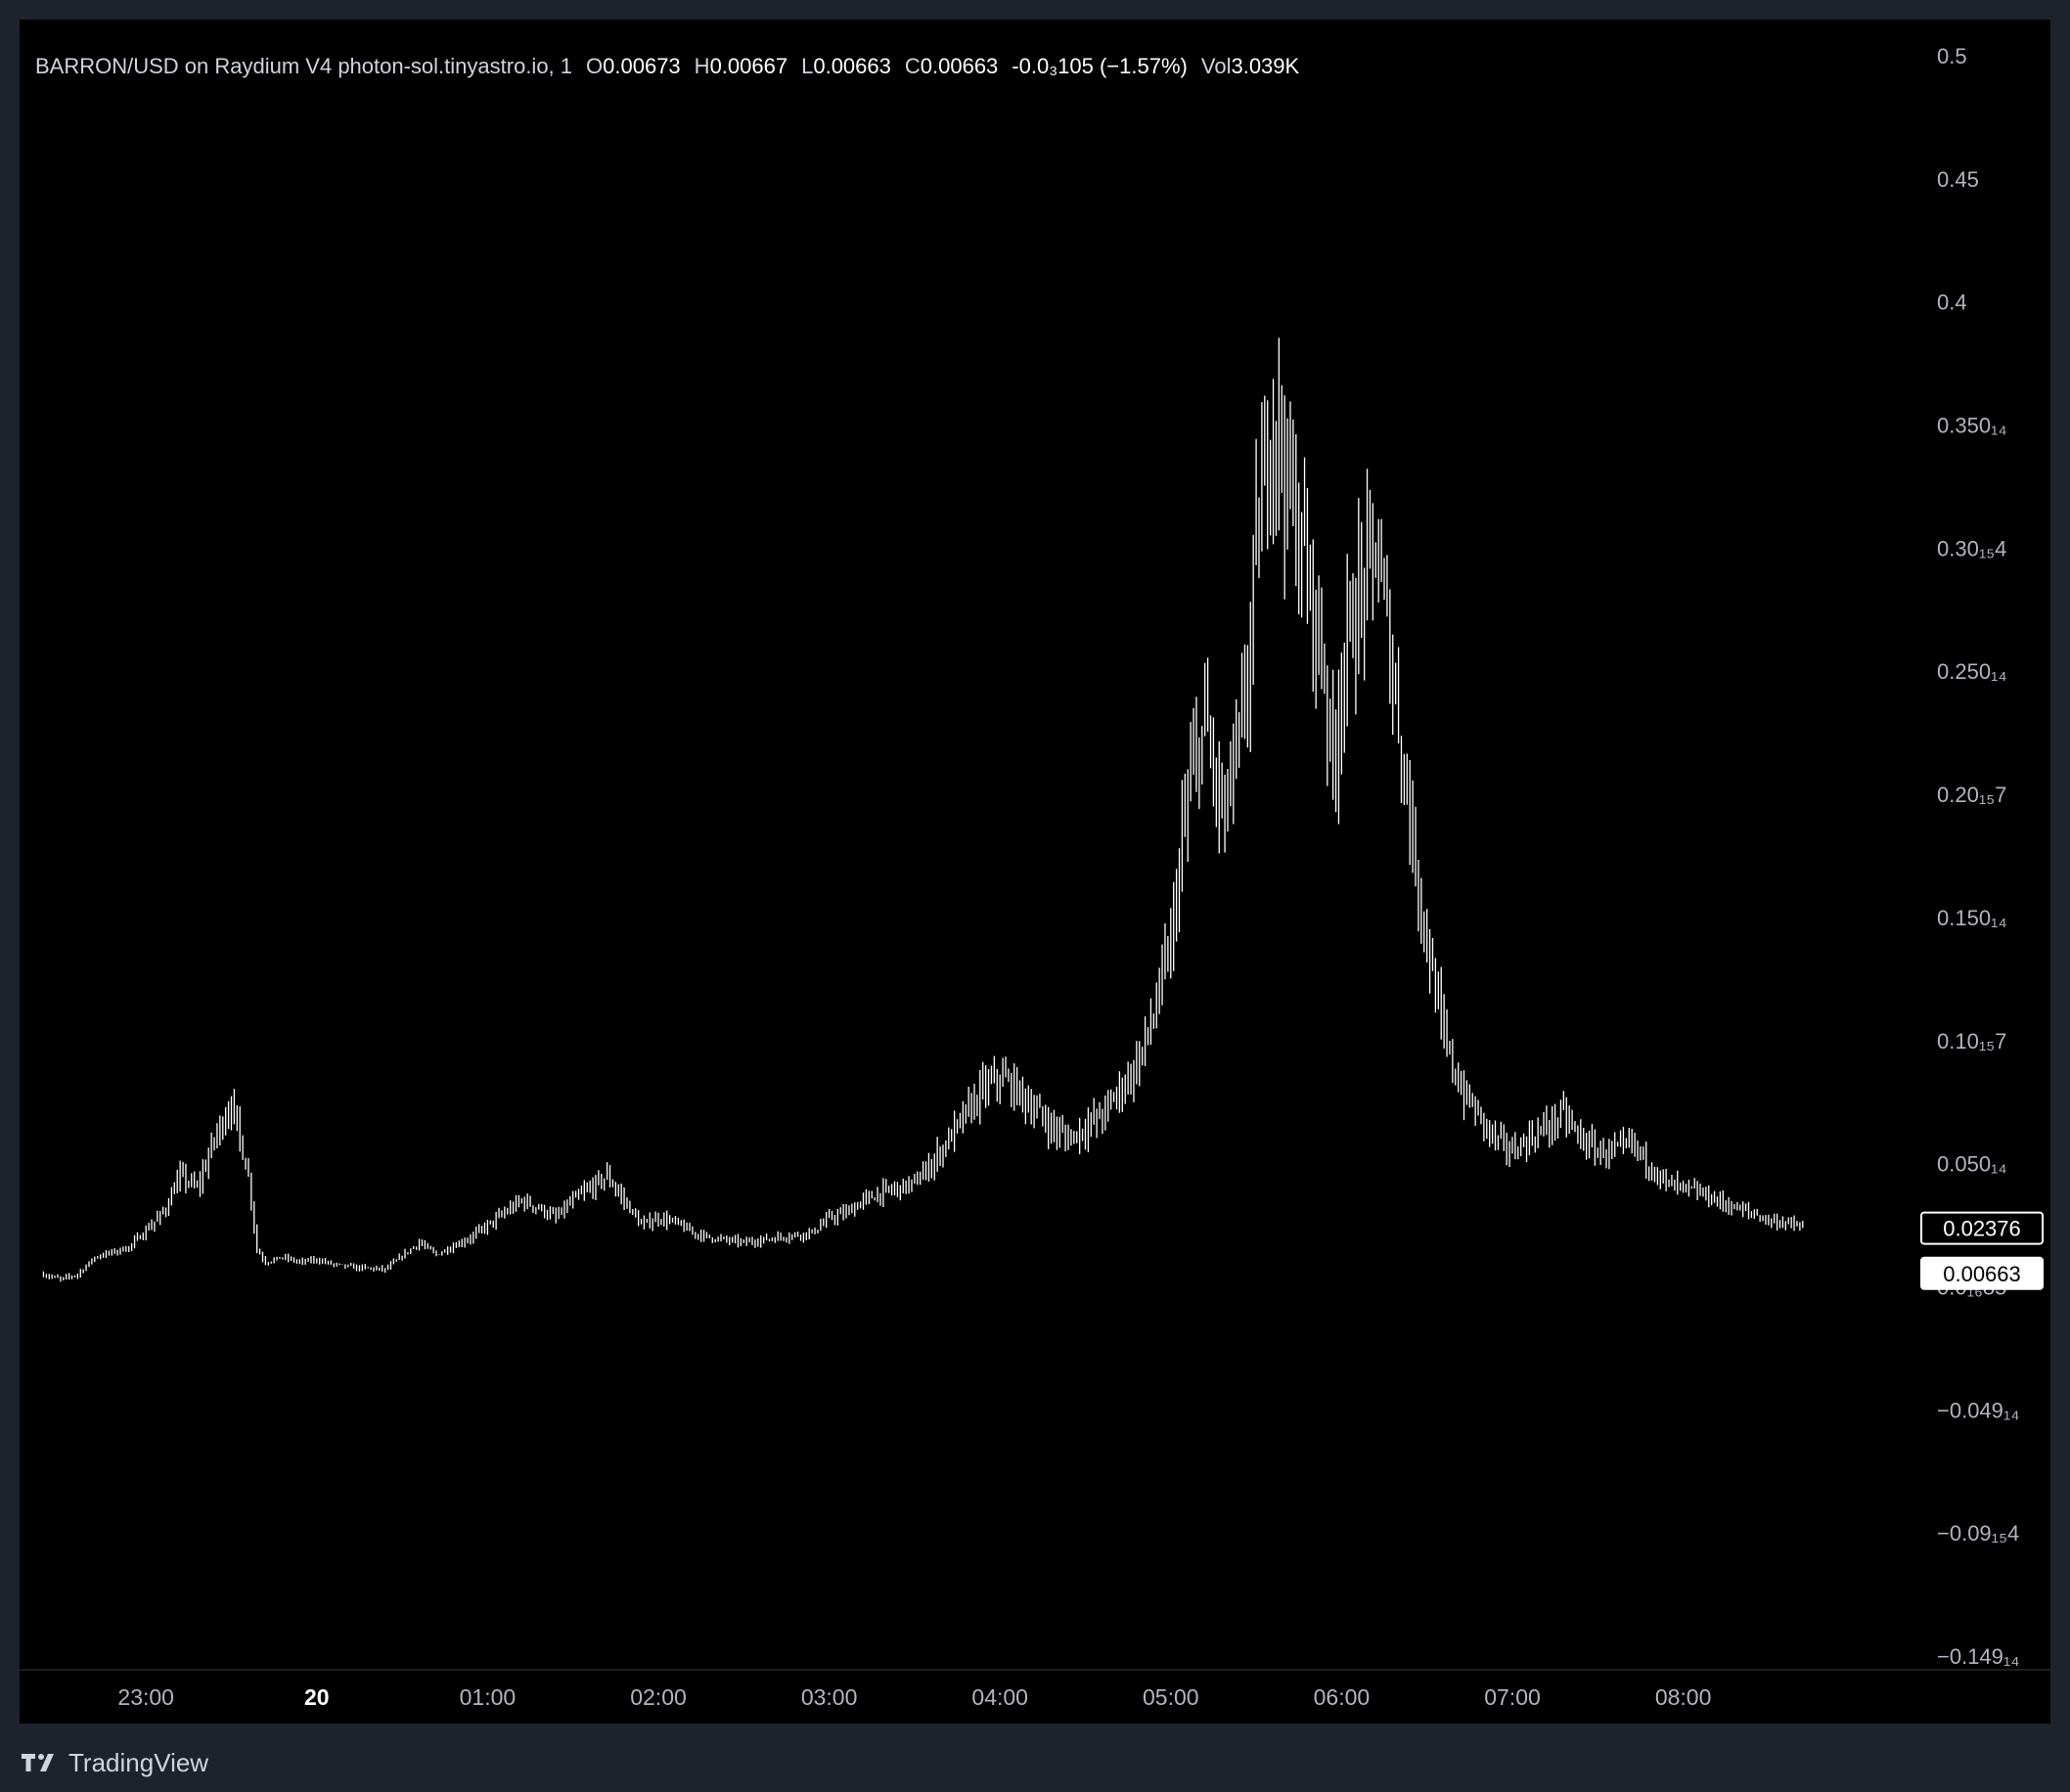 The height and width of the screenshot is (1792, 2070). I want to click on high-value: 0.00667, so click(748, 66).